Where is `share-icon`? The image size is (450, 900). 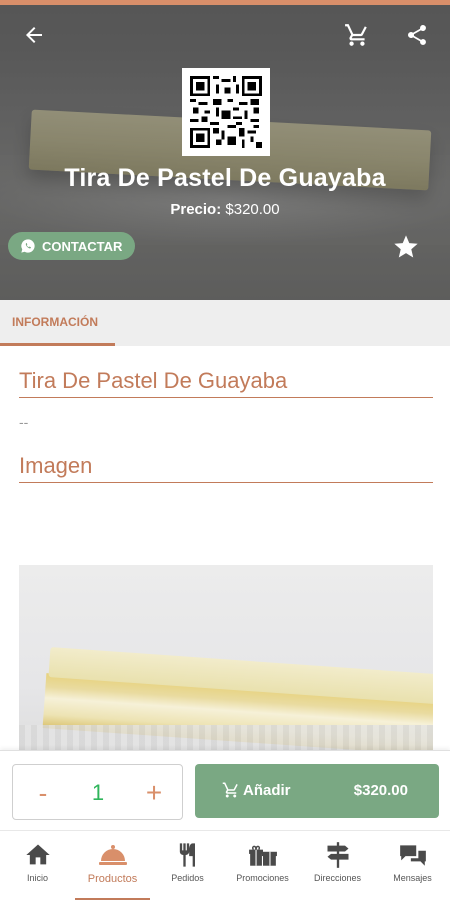
share-icon is located at coordinates (417, 35).